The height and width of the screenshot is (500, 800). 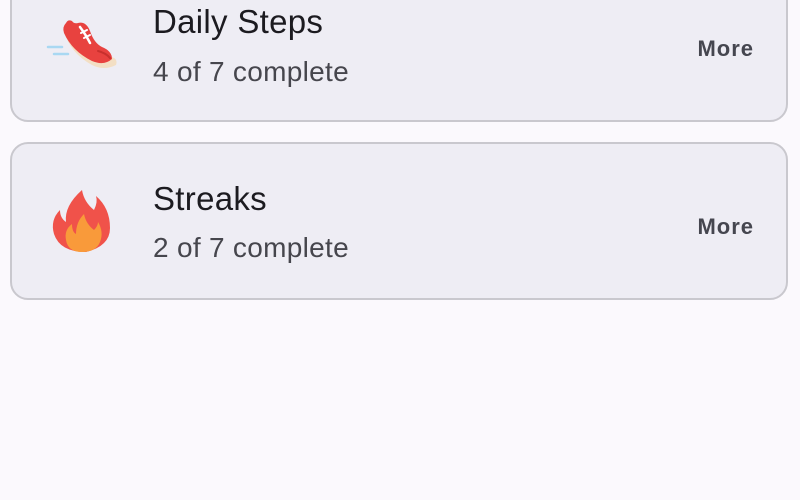 I want to click on card-title: Streaks, so click(x=210, y=198).